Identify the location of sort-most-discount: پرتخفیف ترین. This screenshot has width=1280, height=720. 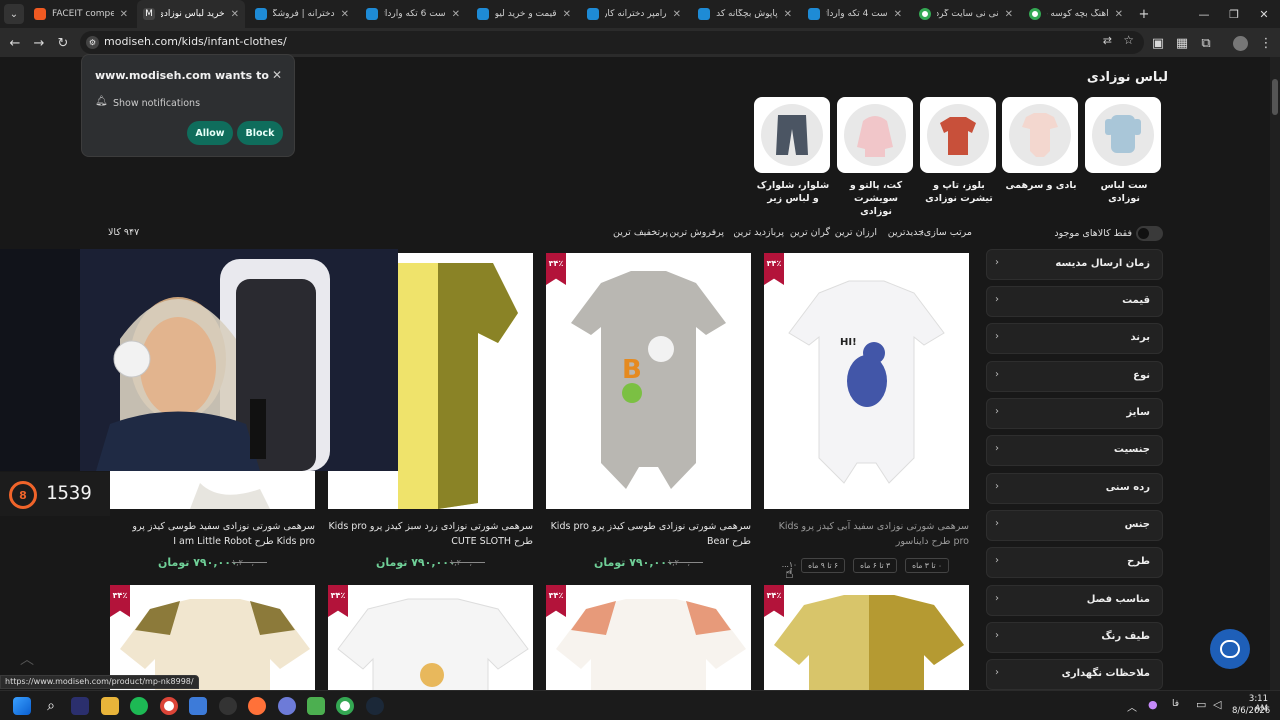
(640, 232).